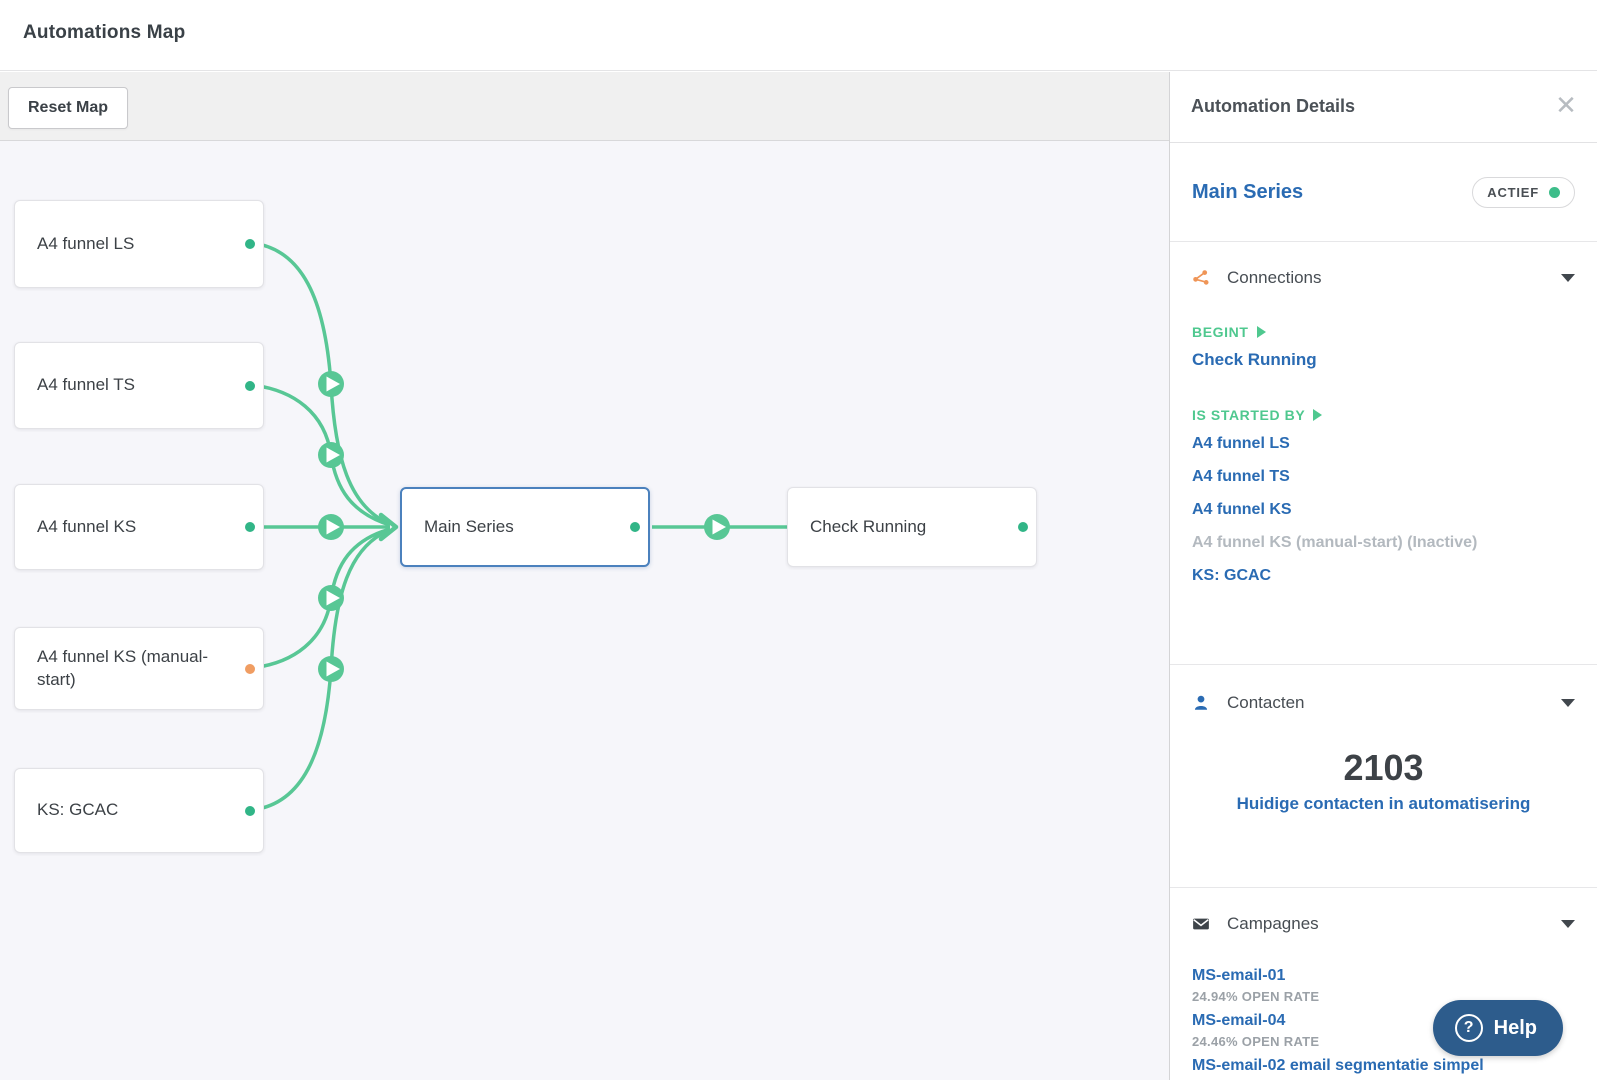  I want to click on node-label: KS: GCAC, so click(78, 810).